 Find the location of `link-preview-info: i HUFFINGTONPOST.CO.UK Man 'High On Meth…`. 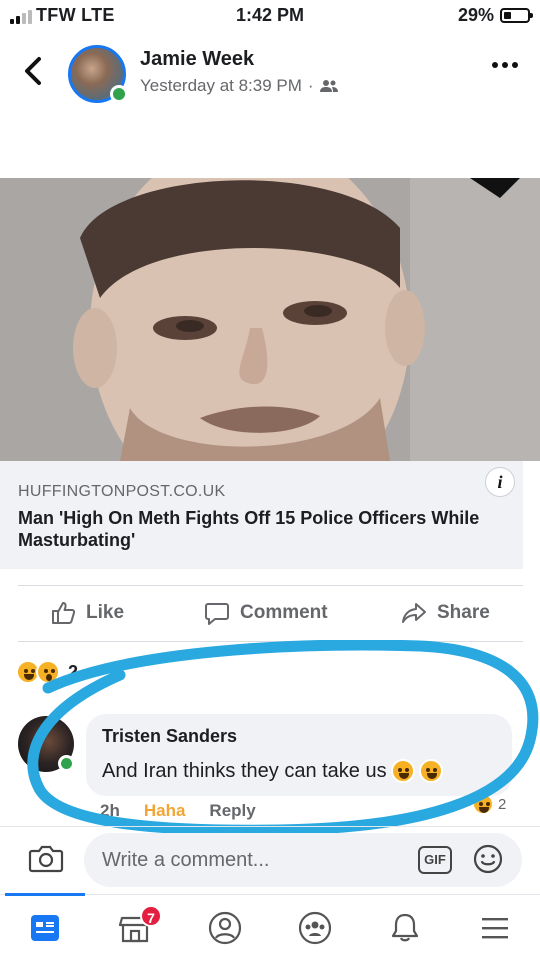

link-preview-info: i HUFFINGTONPOST.CO.UK Man 'High On Meth… is located at coordinates (261, 515).